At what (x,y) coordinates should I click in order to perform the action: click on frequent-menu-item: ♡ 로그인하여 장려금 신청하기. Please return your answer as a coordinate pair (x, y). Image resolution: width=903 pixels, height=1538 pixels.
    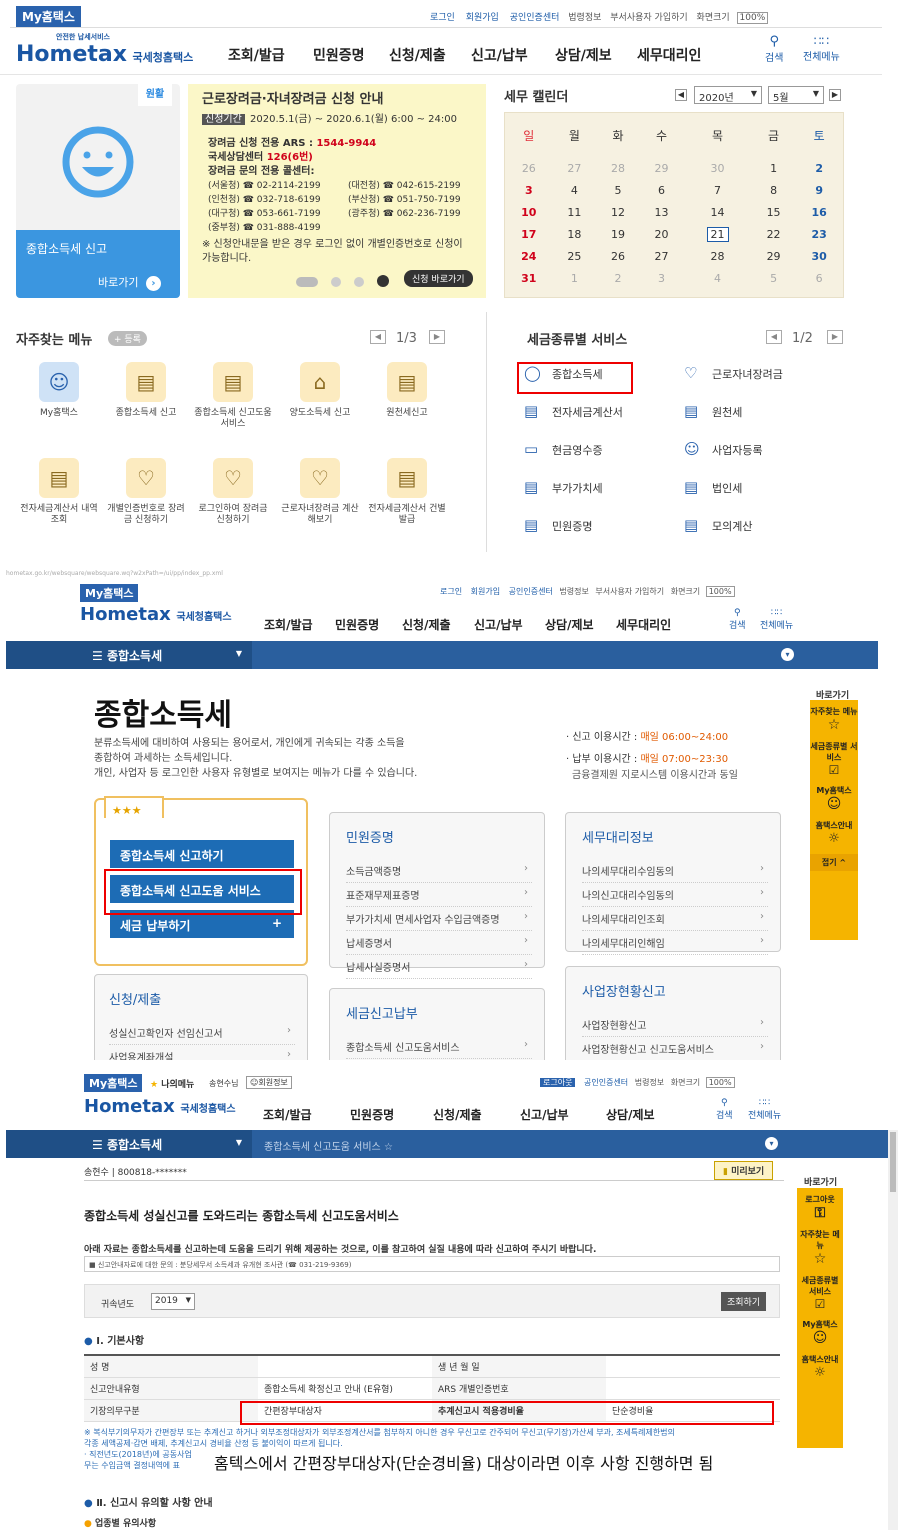
    Looking at the image, I should click on (233, 492).